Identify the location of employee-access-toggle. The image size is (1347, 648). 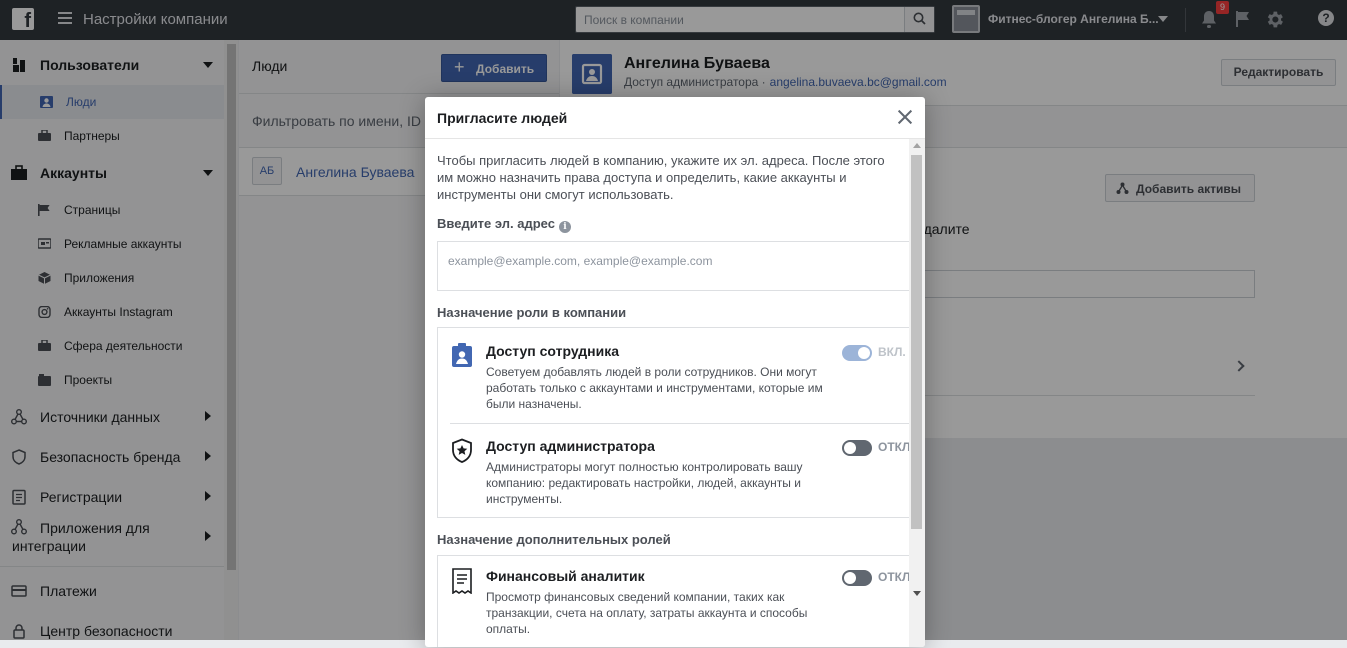
(857, 353).